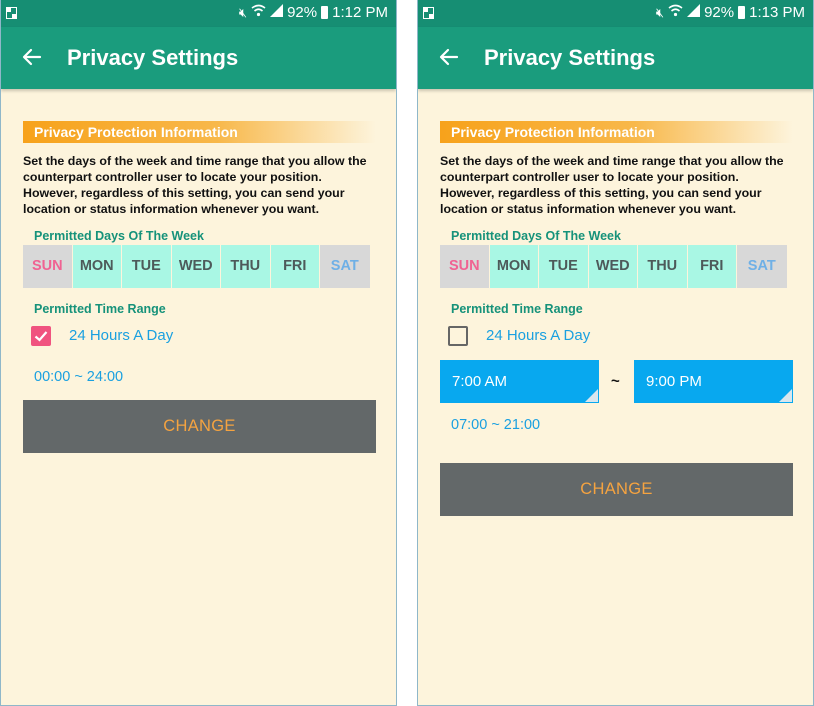 The height and width of the screenshot is (706, 814). What do you see at coordinates (360, 12) in the screenshot?
I see `clock: 1:12 PM` at bounding box center [360, 12].